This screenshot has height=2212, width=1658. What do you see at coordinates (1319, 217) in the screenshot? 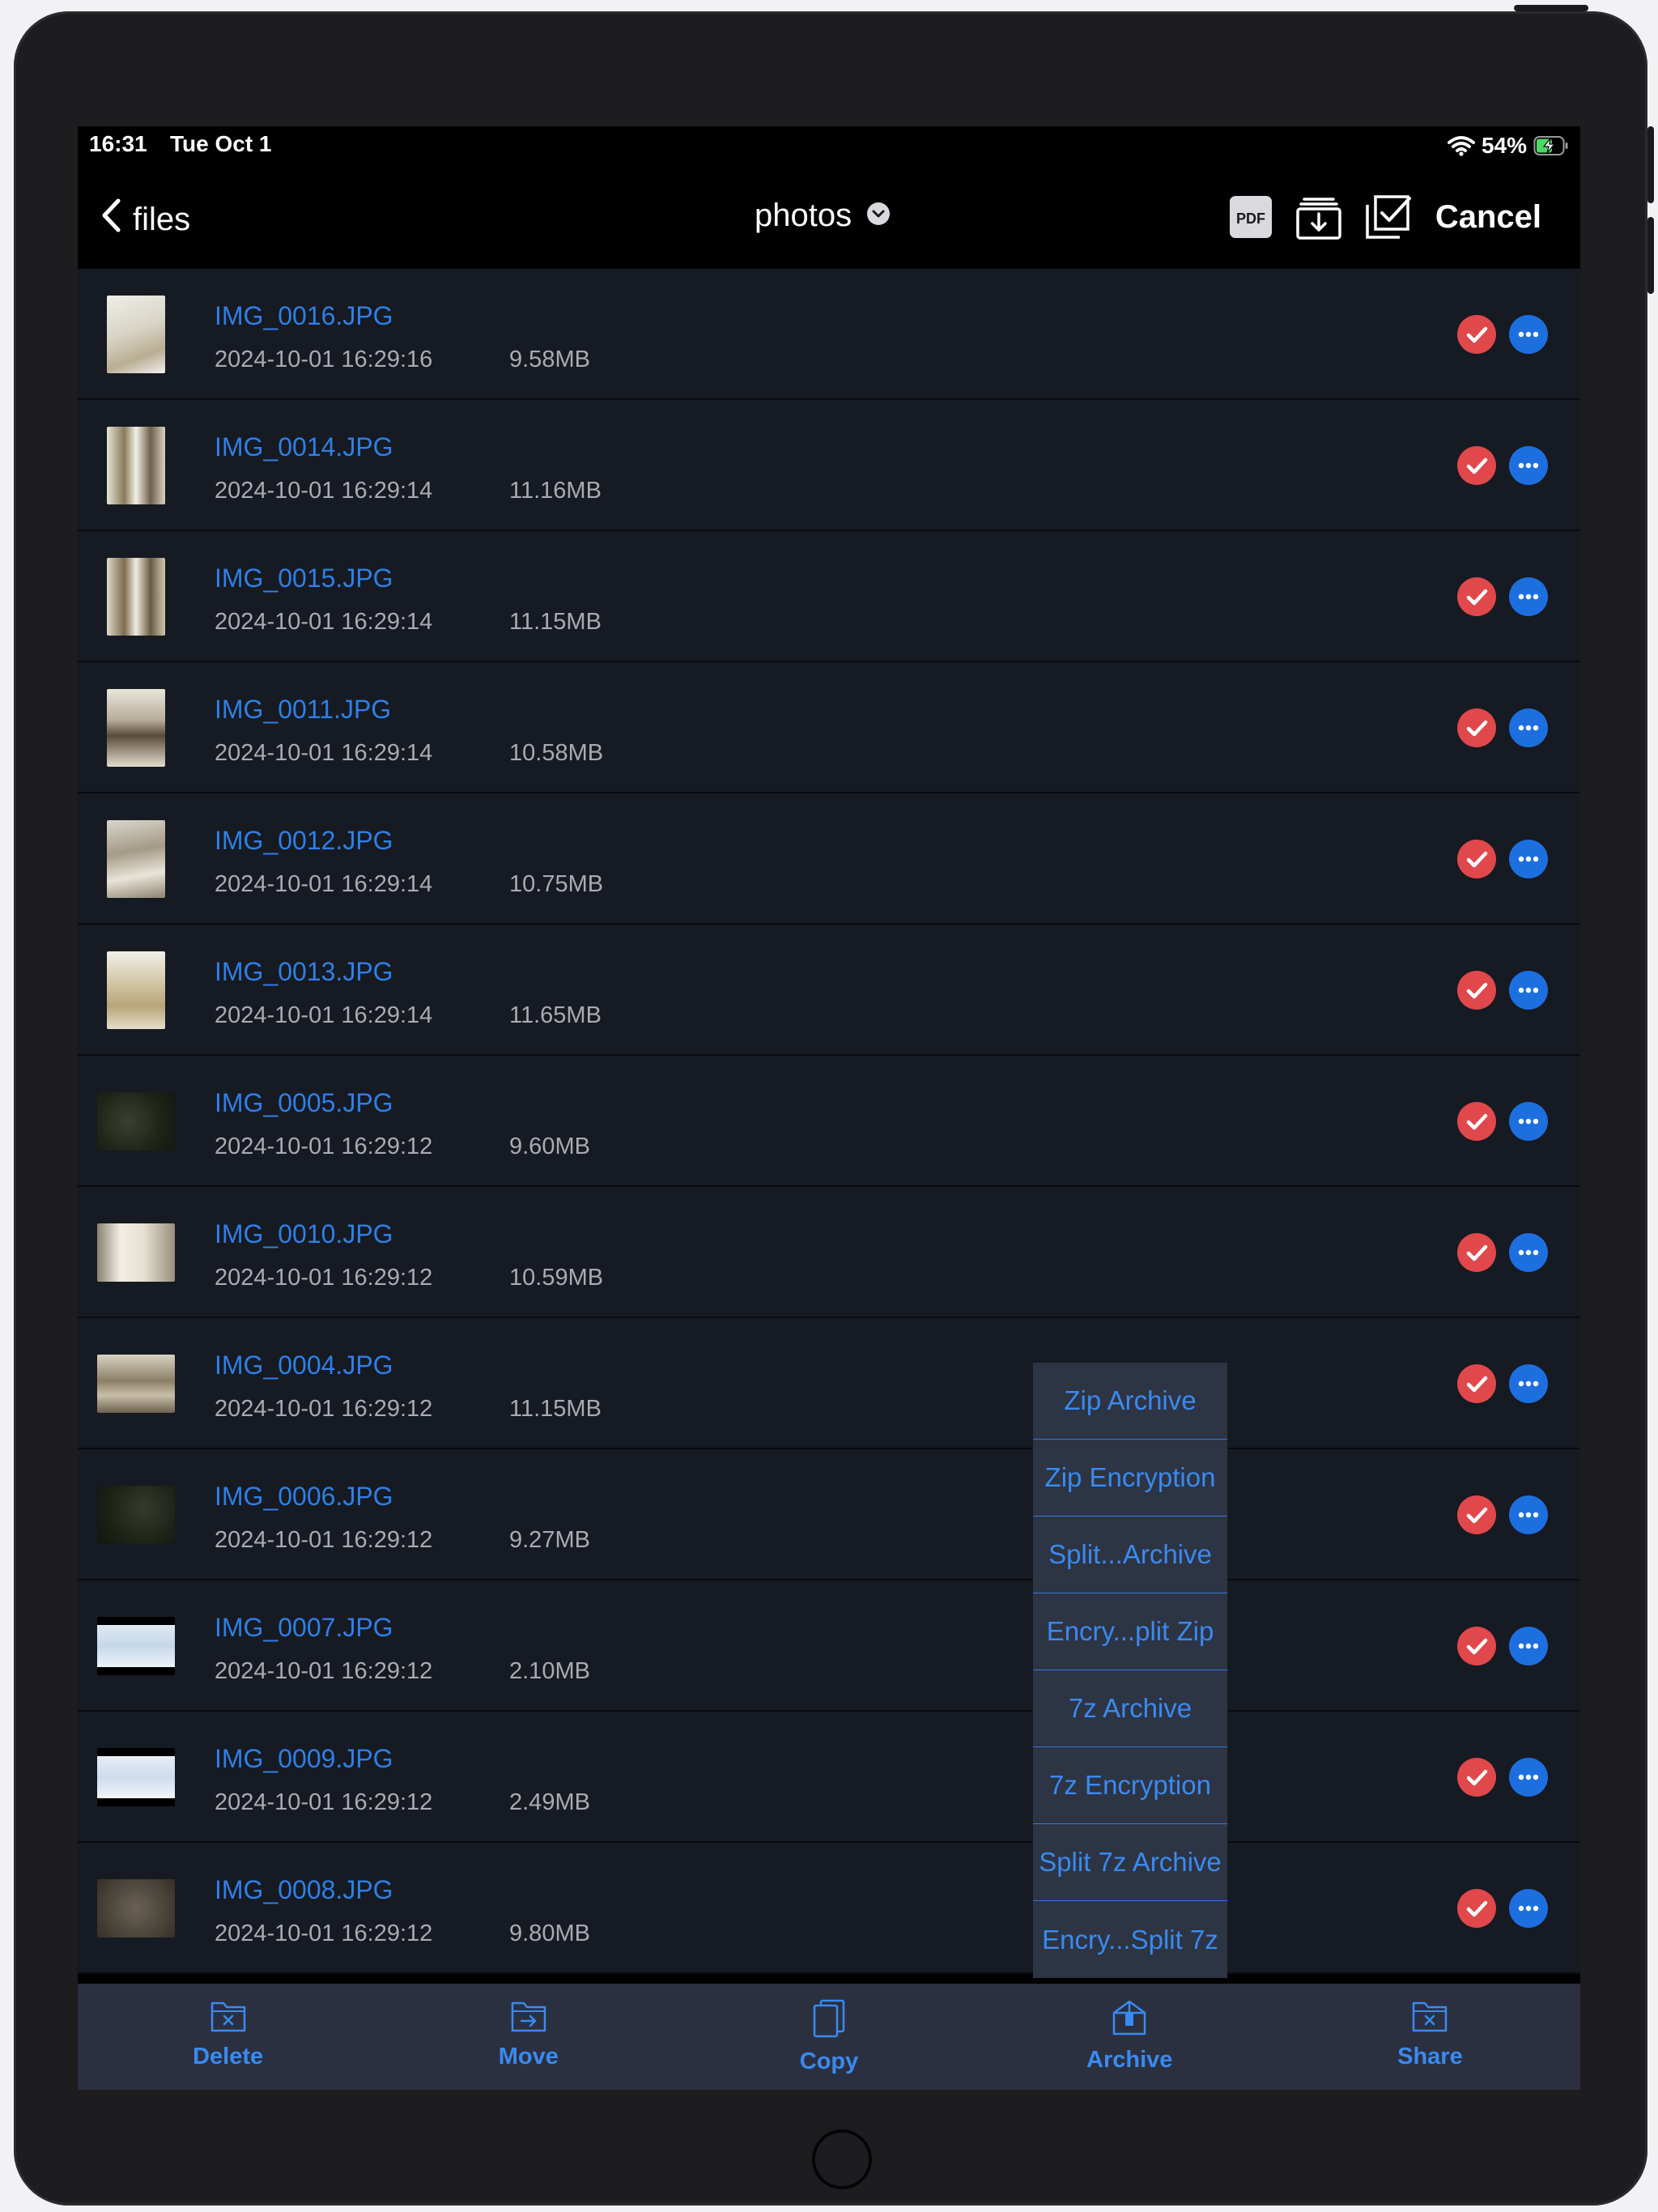
I see `download-tray-icon` at bounding box center [1319, 217].